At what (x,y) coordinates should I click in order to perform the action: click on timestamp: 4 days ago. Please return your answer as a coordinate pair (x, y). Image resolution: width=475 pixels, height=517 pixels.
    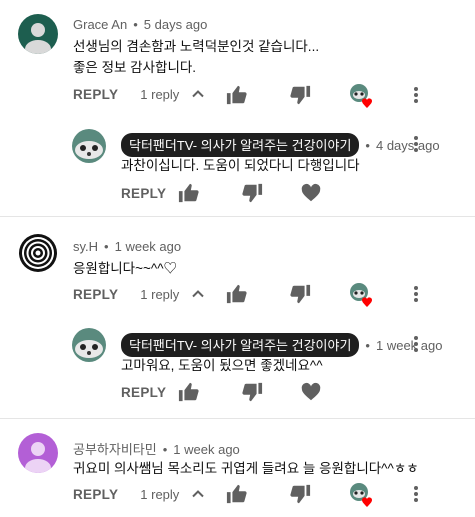
    Looking at the image, I should click on (408, 145).